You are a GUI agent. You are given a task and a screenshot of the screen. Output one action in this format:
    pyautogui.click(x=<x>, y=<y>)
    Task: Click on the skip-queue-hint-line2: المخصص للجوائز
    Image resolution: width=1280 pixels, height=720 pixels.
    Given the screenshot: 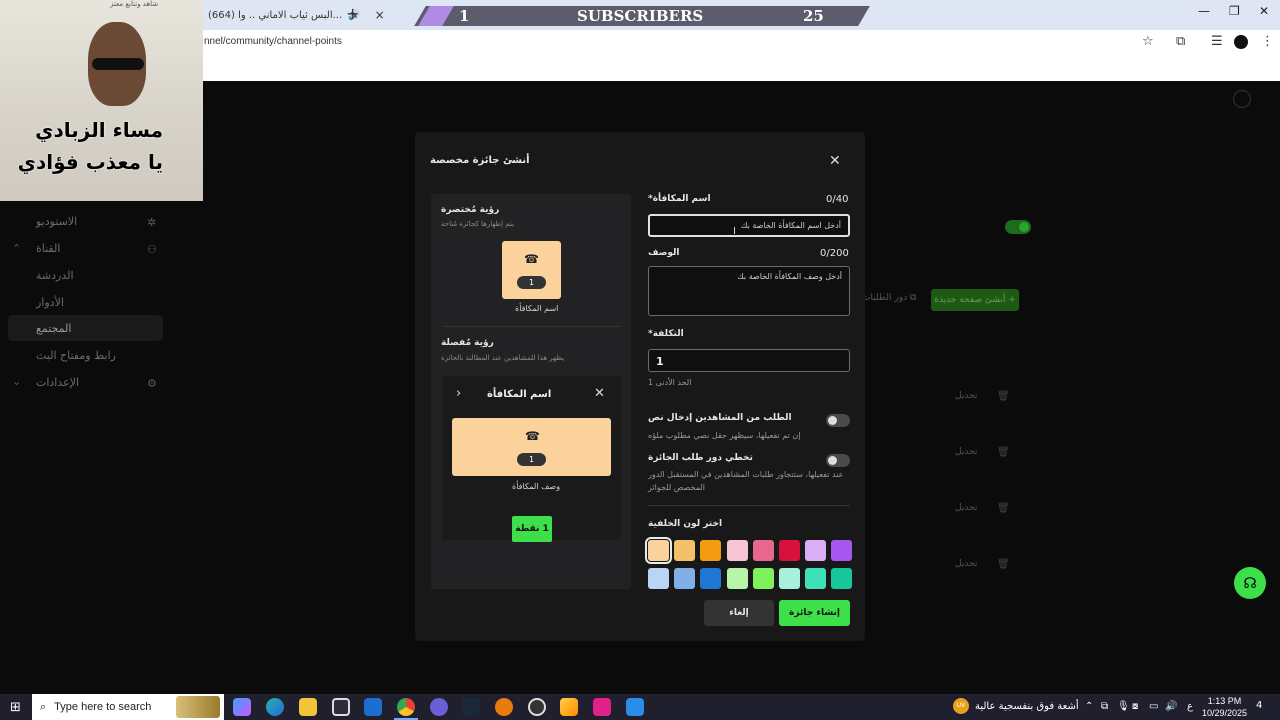 What is the action you would take?
    pyautogui.click(x=676, y=487)
    